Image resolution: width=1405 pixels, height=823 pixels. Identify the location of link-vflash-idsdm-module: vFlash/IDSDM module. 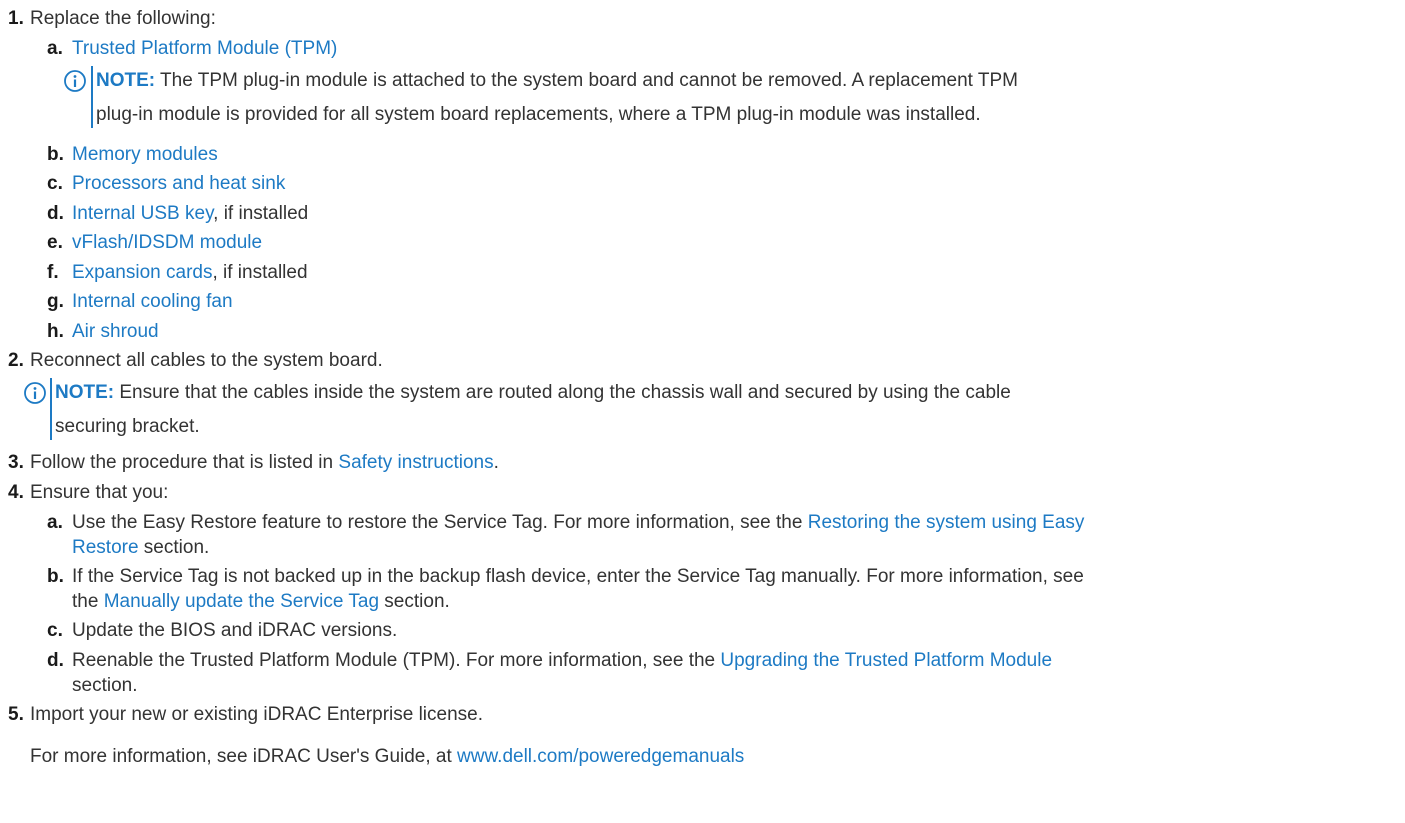
(167, 243).